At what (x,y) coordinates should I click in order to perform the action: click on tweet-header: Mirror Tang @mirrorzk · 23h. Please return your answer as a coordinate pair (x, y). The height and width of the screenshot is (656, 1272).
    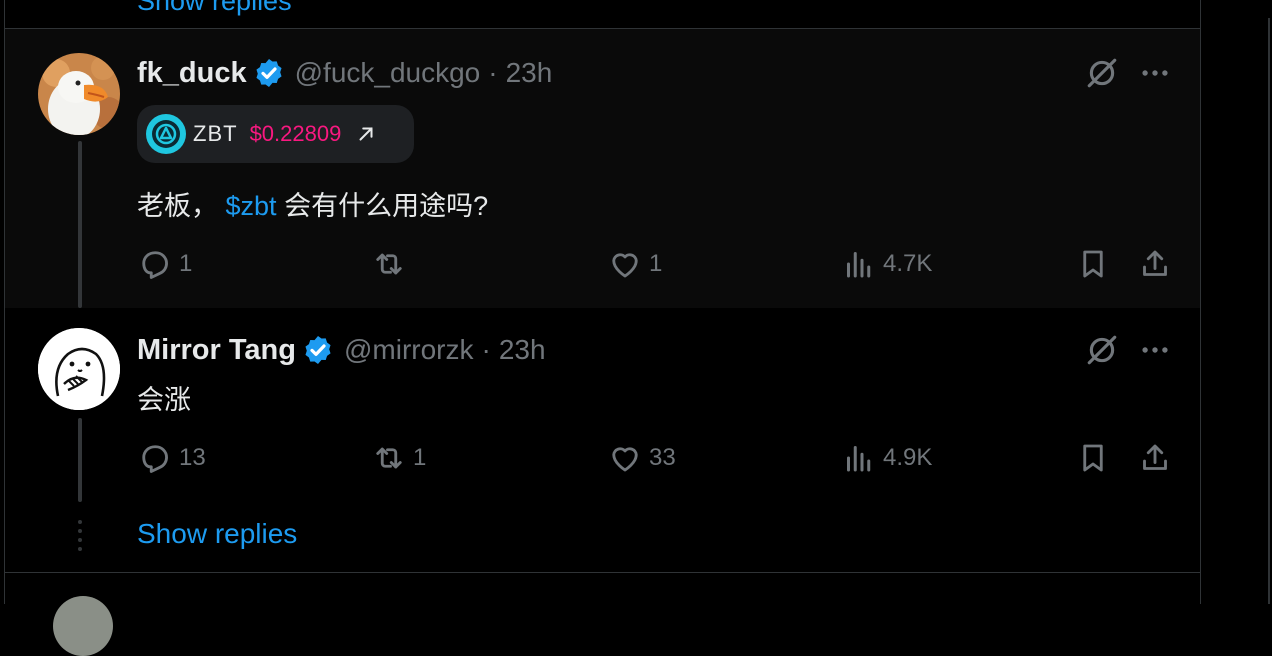
    Looking at the image, I should click on (341, 350).